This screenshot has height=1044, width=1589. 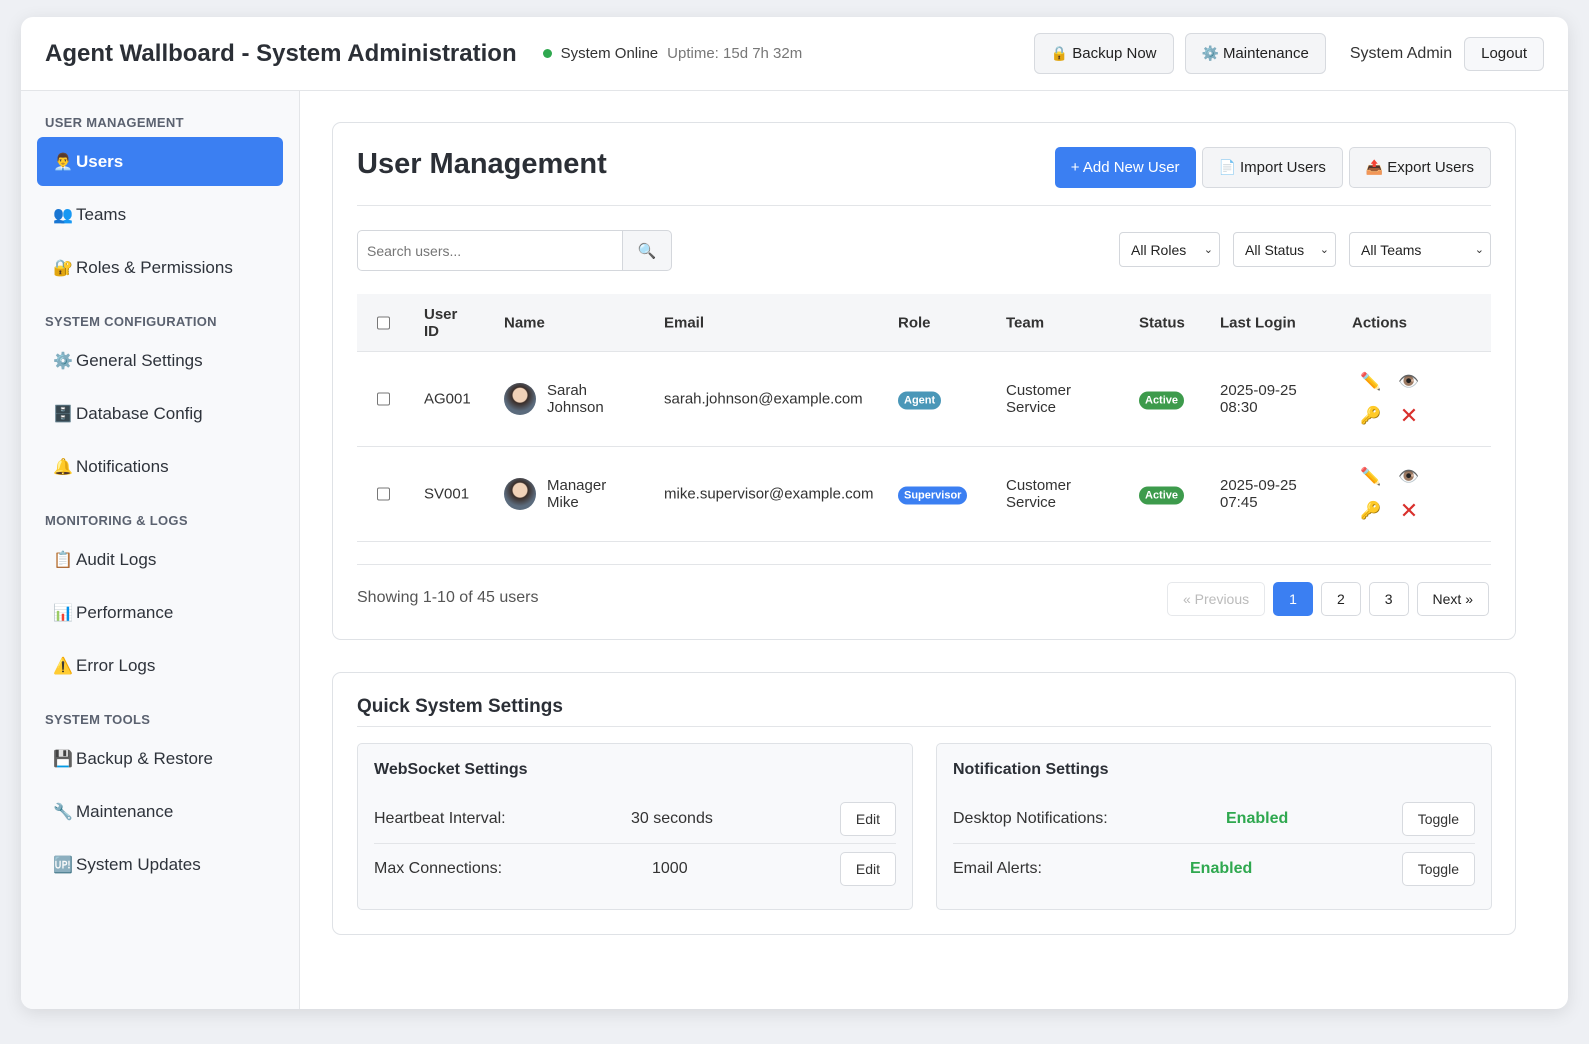 What do you see at coordinates (63, 613) in the screenshot?
I see `bar-chart-icon: 📊` at bounding box center [63, 613].